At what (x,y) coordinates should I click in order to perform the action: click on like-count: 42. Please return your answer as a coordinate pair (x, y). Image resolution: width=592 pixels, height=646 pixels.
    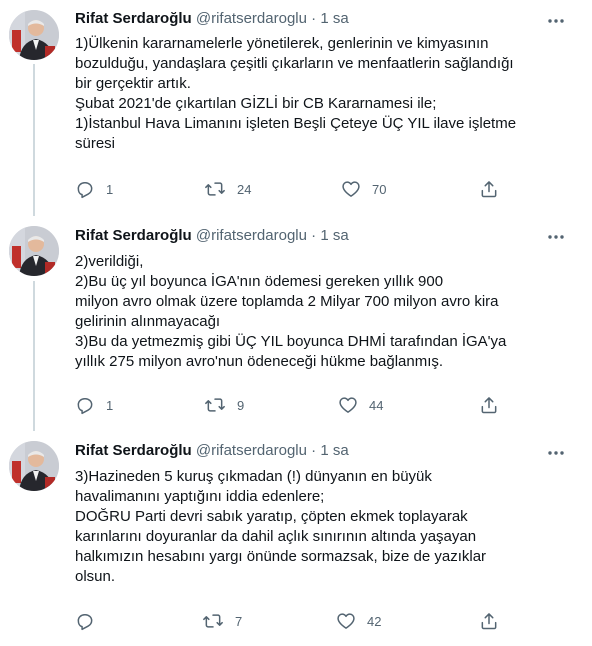
    Looking at the image, I should click on (374, 621).